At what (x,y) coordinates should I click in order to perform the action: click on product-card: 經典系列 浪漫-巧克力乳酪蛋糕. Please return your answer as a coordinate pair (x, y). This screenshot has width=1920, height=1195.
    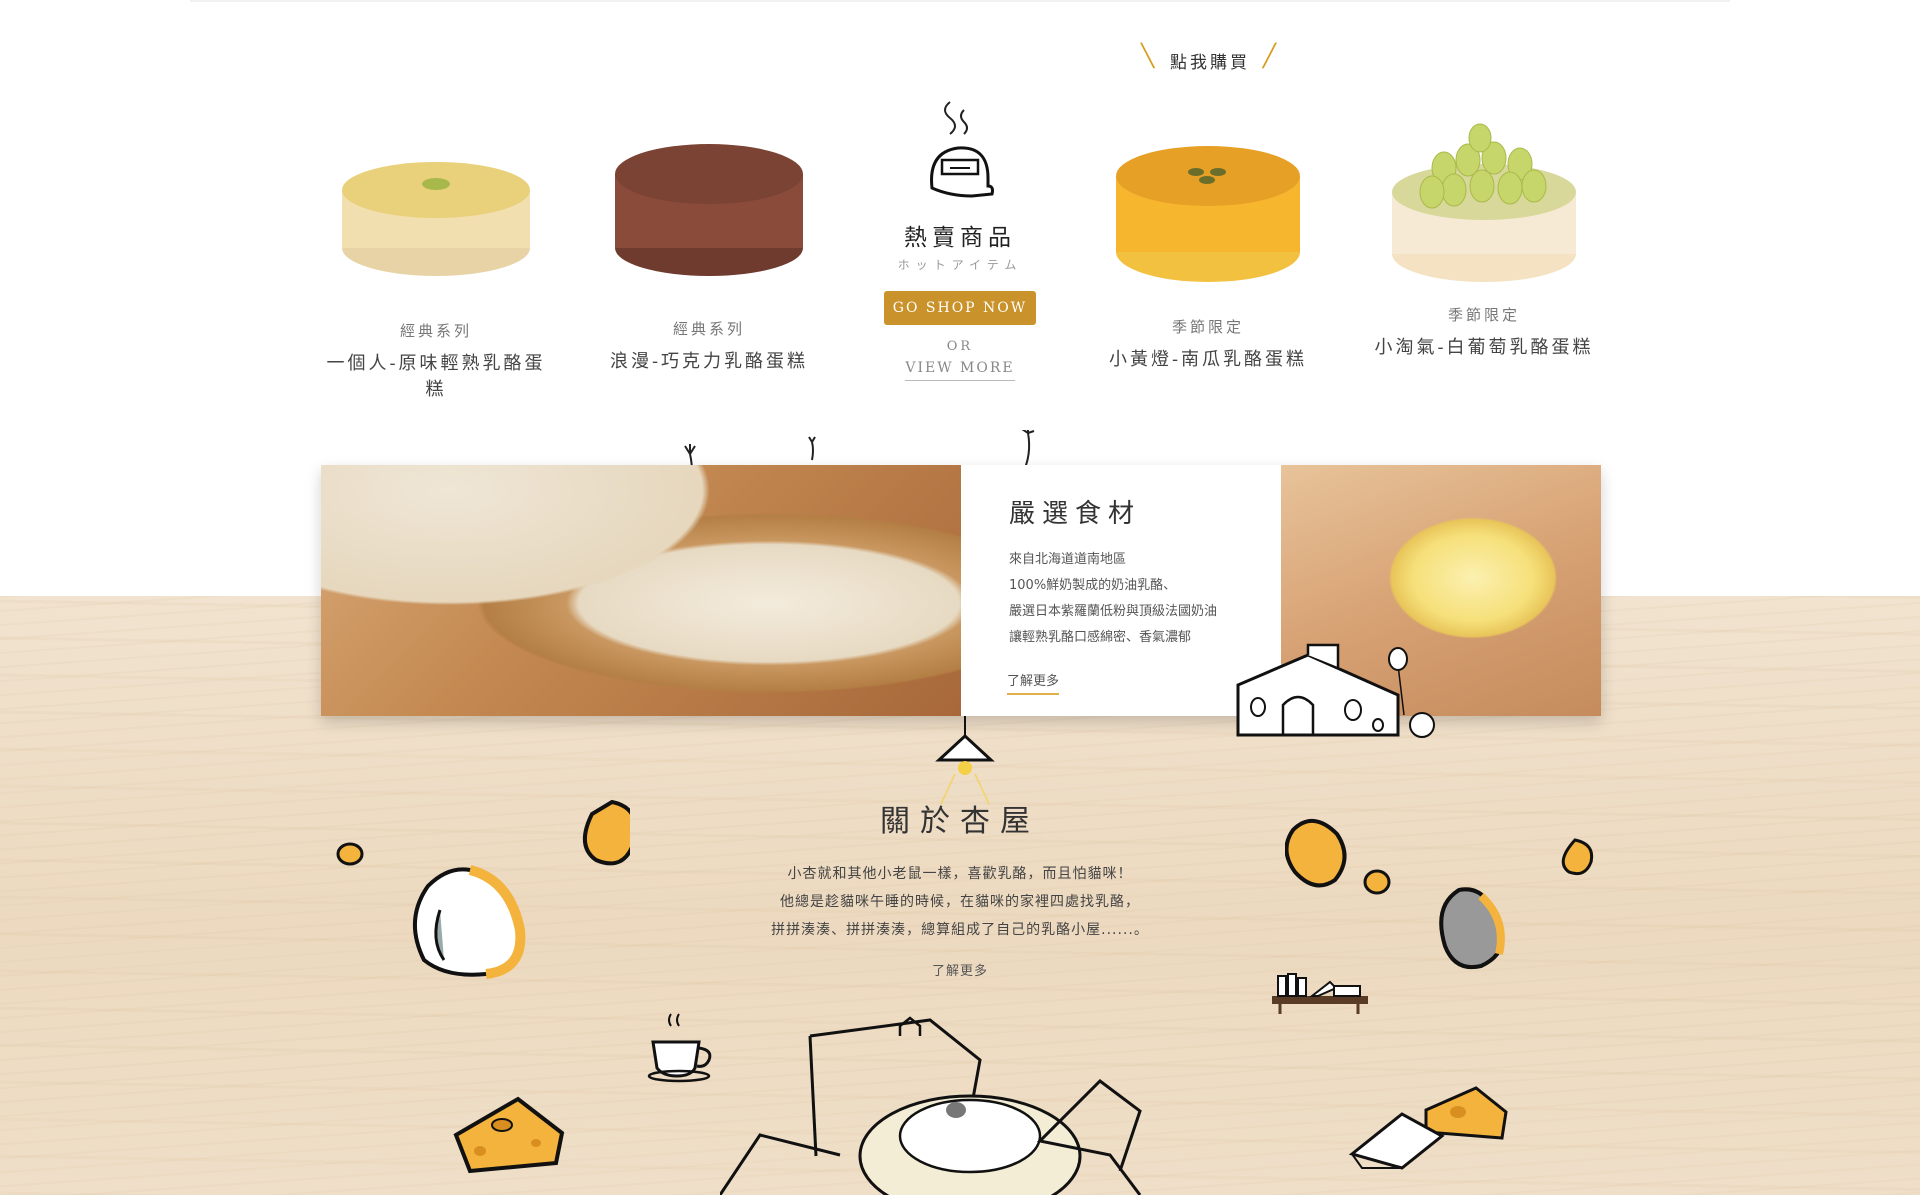
    Looking at the image, I should click on (709, 248).